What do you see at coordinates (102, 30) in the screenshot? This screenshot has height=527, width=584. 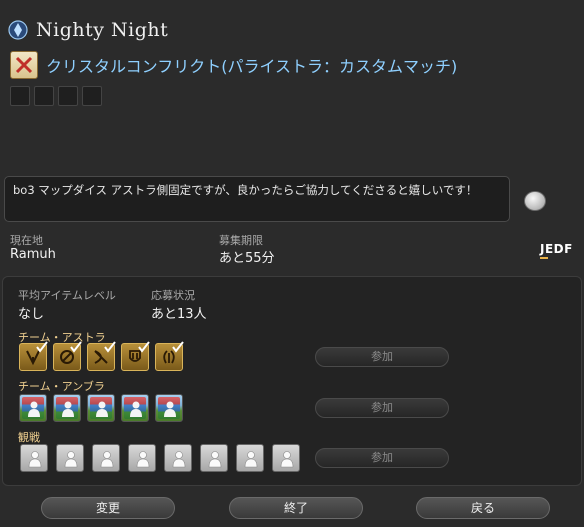 I see `party-title: Nighty Night` at bounding box center [102, 30].